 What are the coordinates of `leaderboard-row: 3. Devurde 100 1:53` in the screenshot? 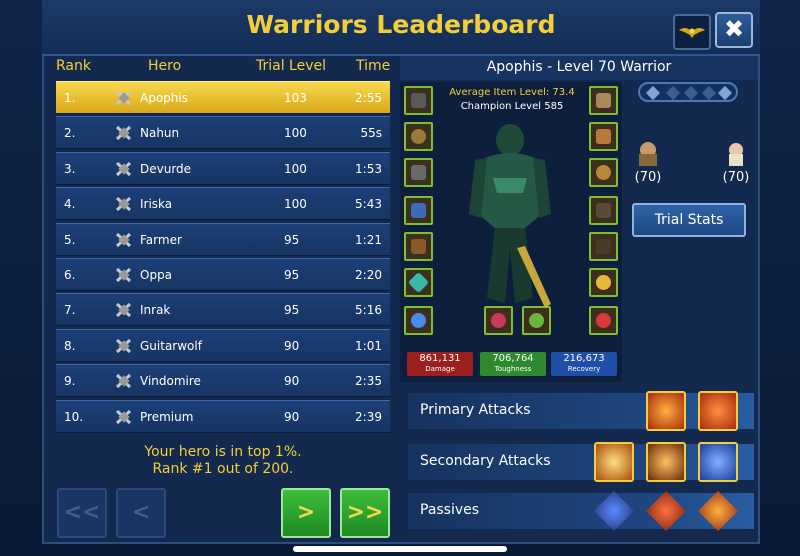 It's located at (223, 168).